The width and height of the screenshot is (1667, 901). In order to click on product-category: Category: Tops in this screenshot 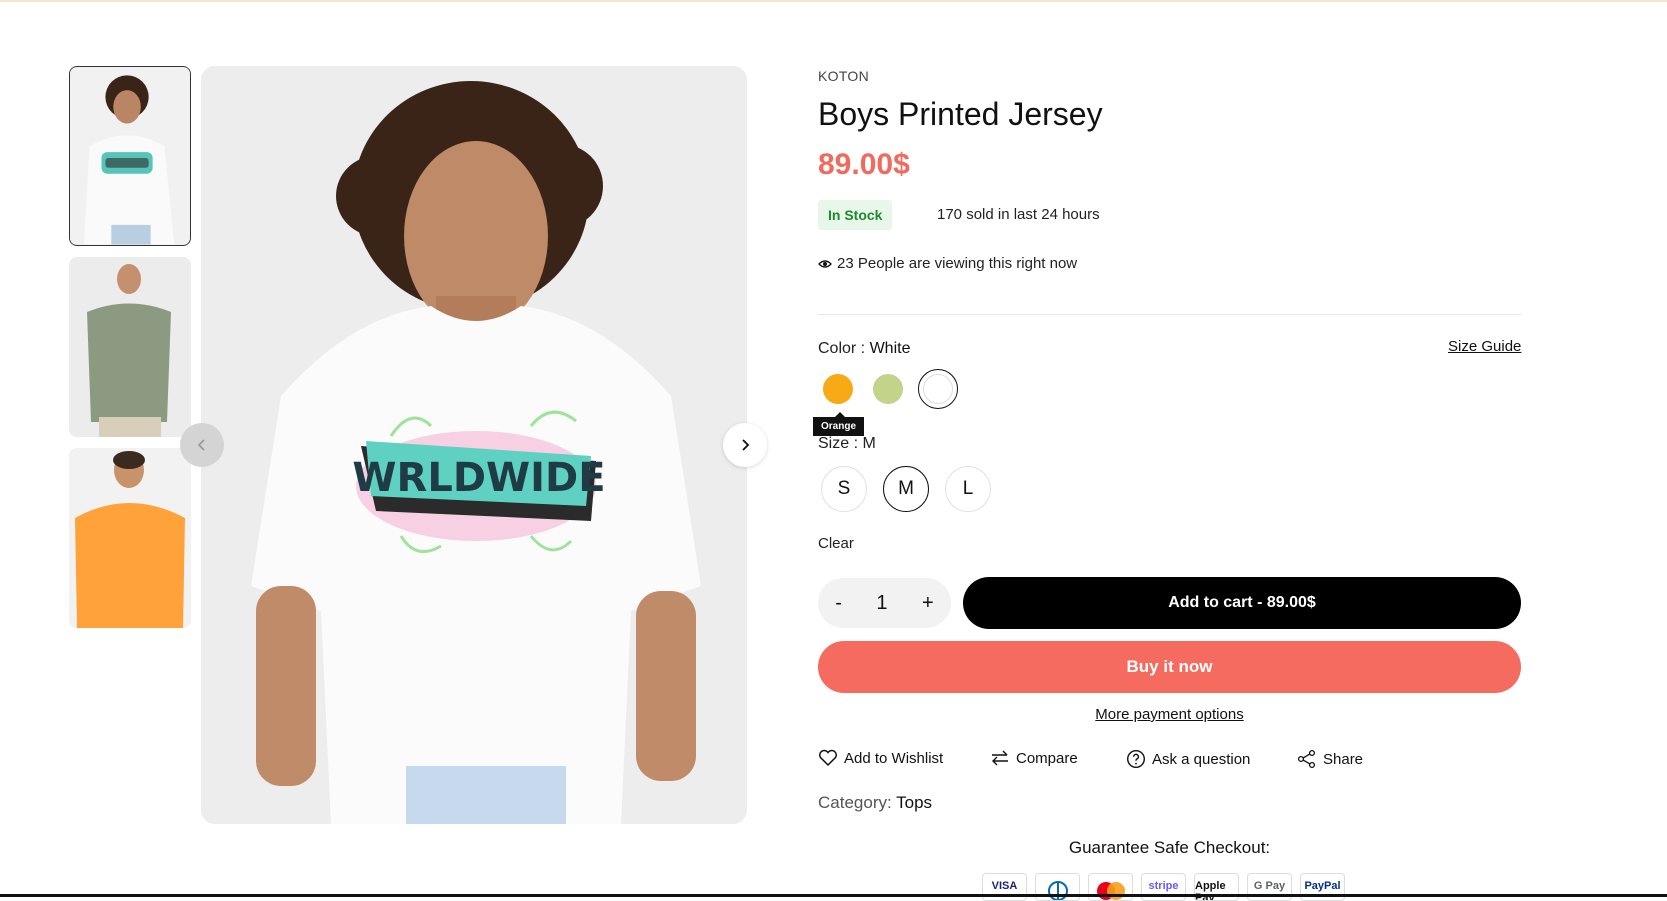, I will do `click(875, 803)`.